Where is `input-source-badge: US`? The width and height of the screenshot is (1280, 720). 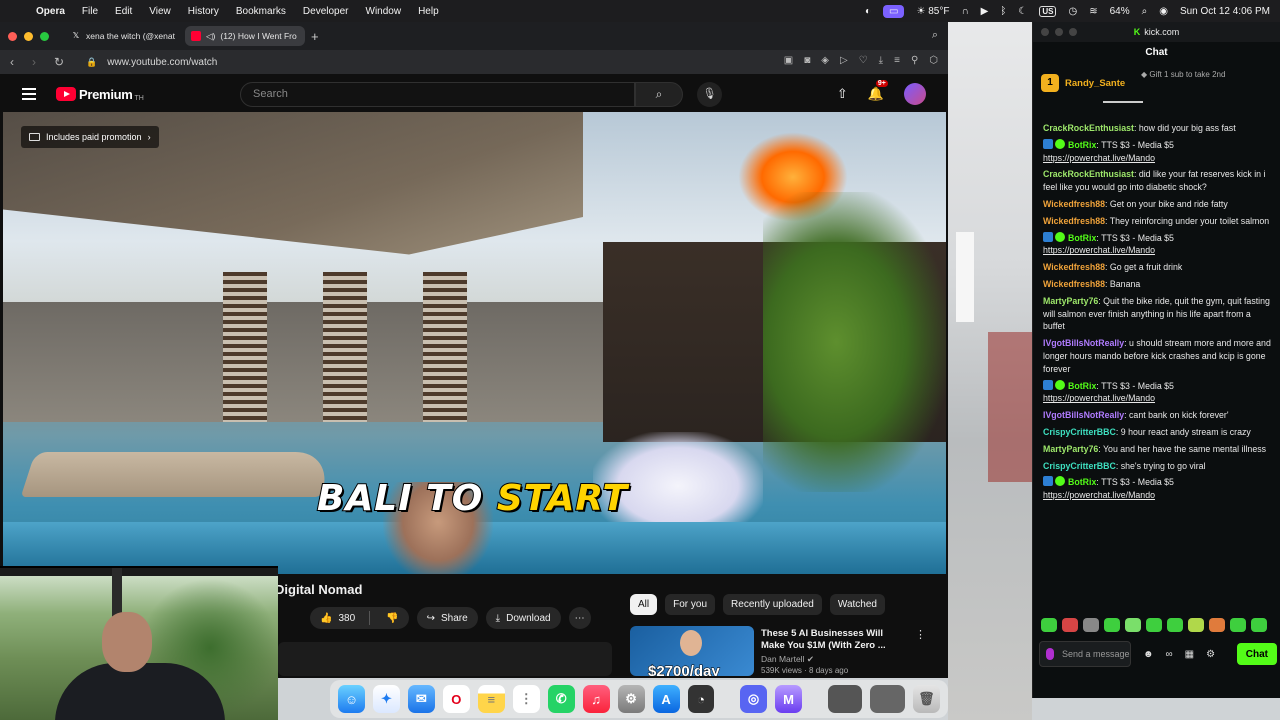 input-source-badge: US is located at coordinates (1048, 11).